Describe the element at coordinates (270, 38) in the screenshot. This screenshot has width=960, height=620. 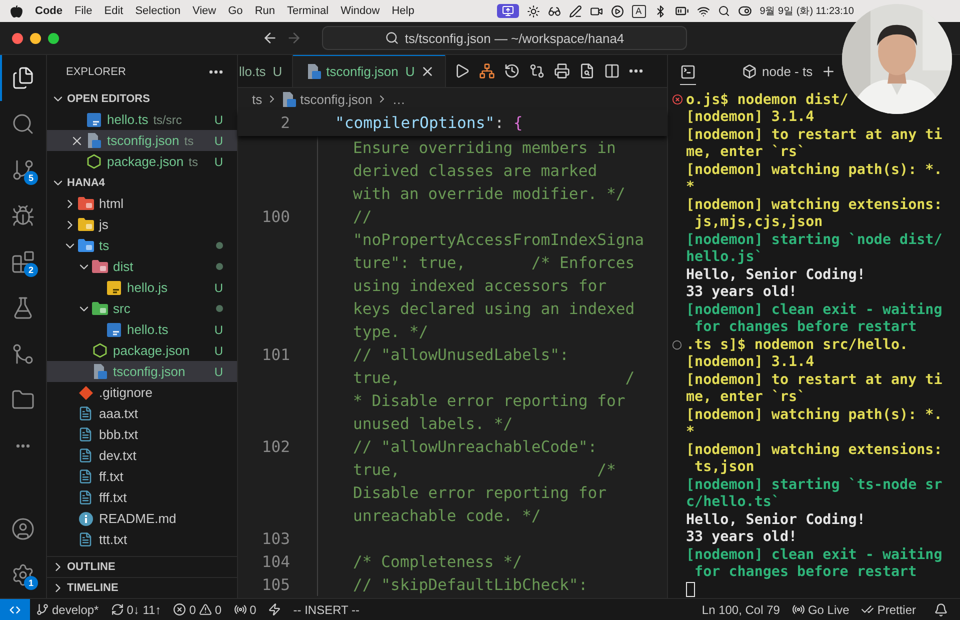
I see `back-button` at that location.